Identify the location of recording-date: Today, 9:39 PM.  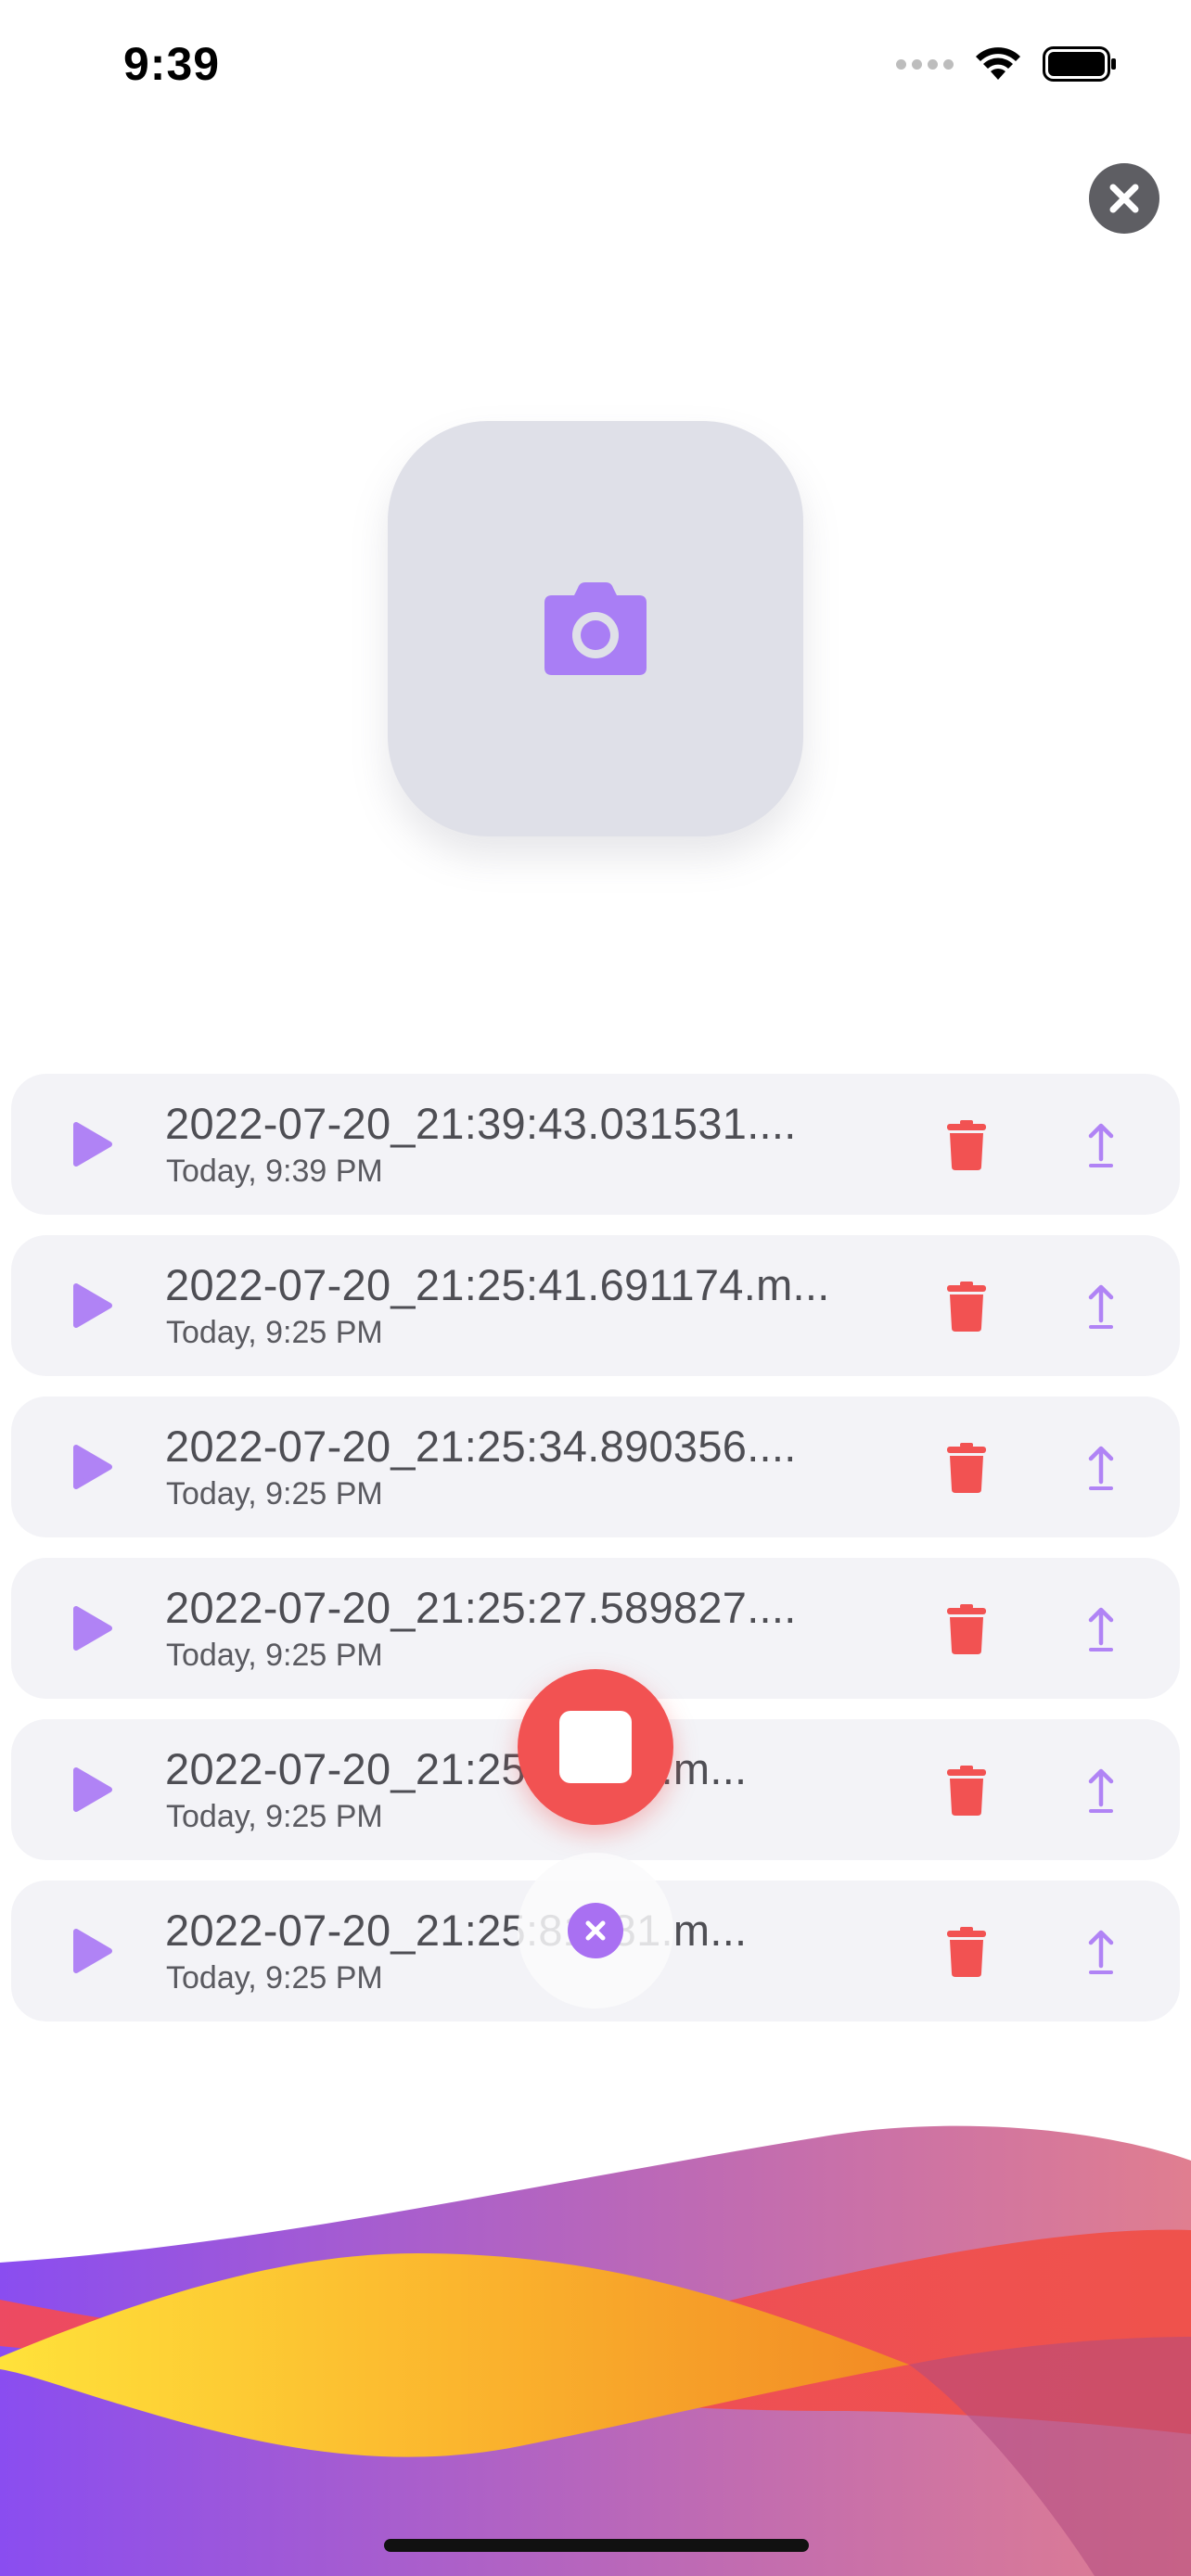
(274, 1171).